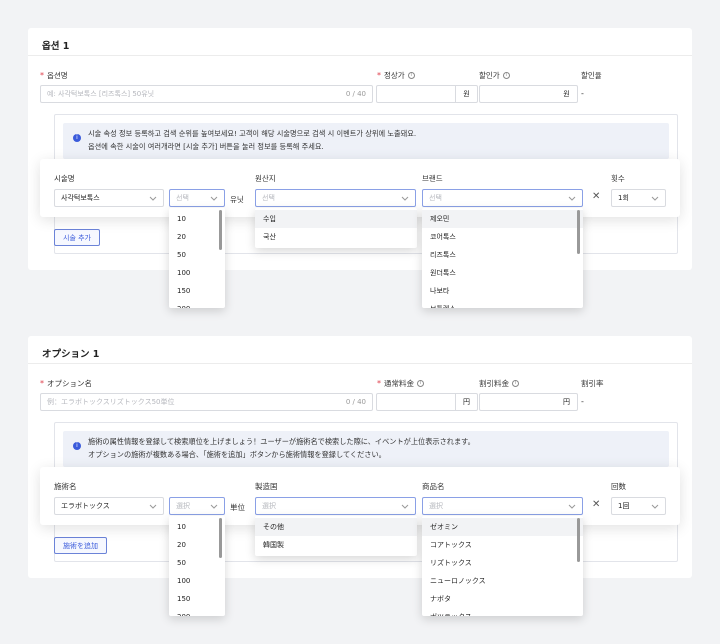  I want to click on dropdown-option: ゼオミン, so click(502, 527).